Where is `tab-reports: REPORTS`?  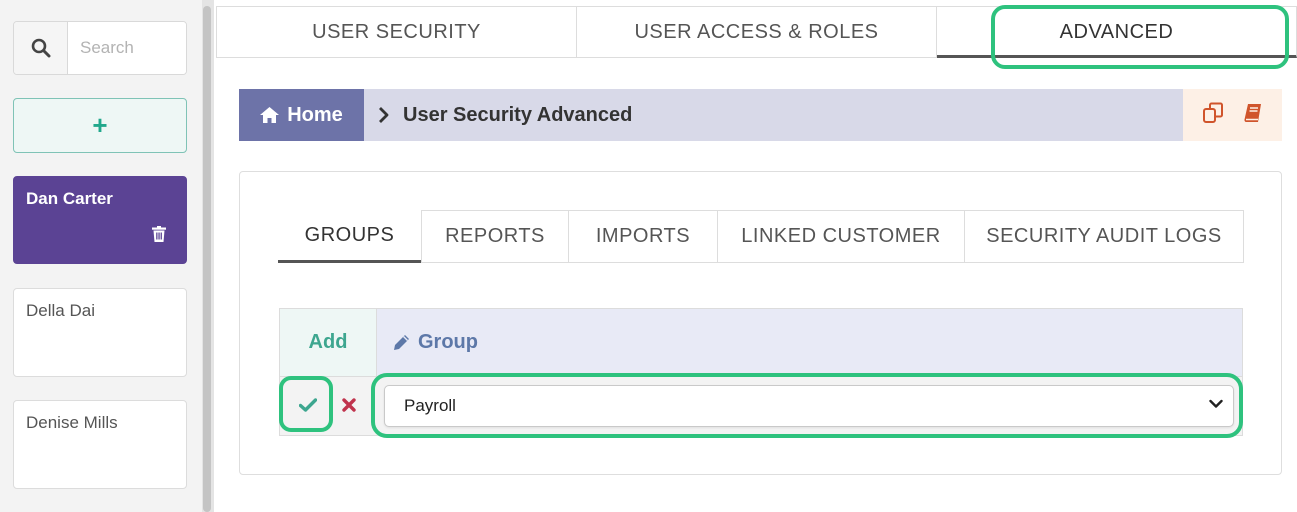
tab-reports: REPORTS is located at coordinates (495, 236).